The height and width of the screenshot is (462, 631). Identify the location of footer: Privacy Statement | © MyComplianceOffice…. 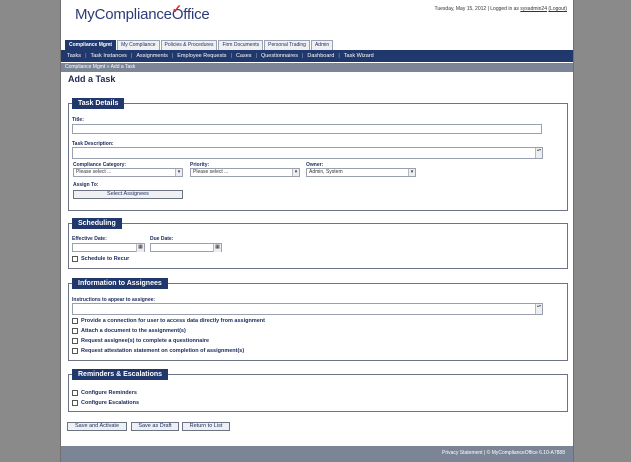
(317, 454).